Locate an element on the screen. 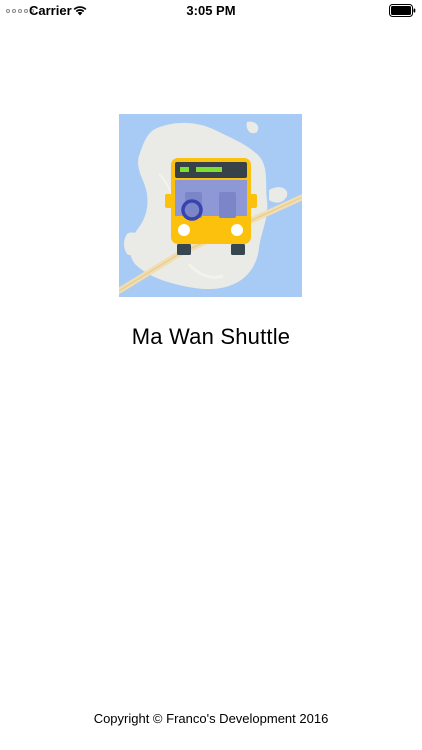 Image resolution: width=422 pixels, height=750 pixels. status-time: 3:05 PM is located at coordinates (211, 10).